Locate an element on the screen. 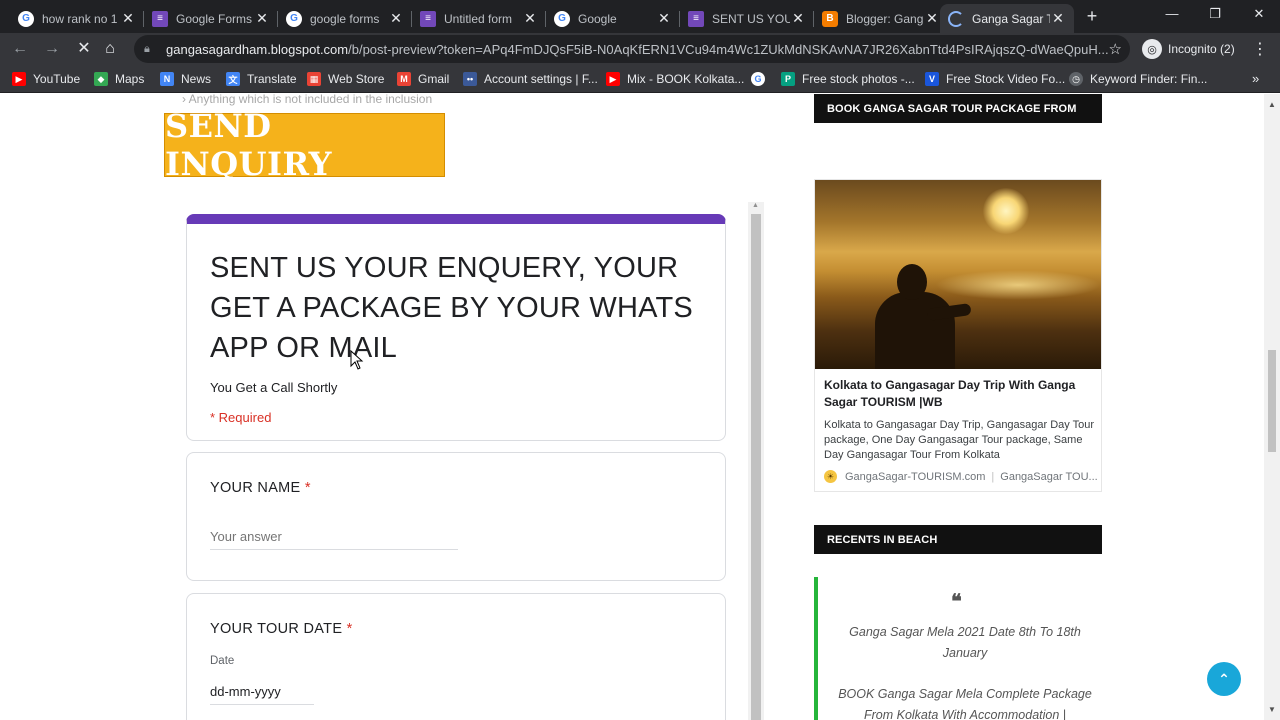  bookmark-maps: ◆ Maps is located at coordinates (119, 79).